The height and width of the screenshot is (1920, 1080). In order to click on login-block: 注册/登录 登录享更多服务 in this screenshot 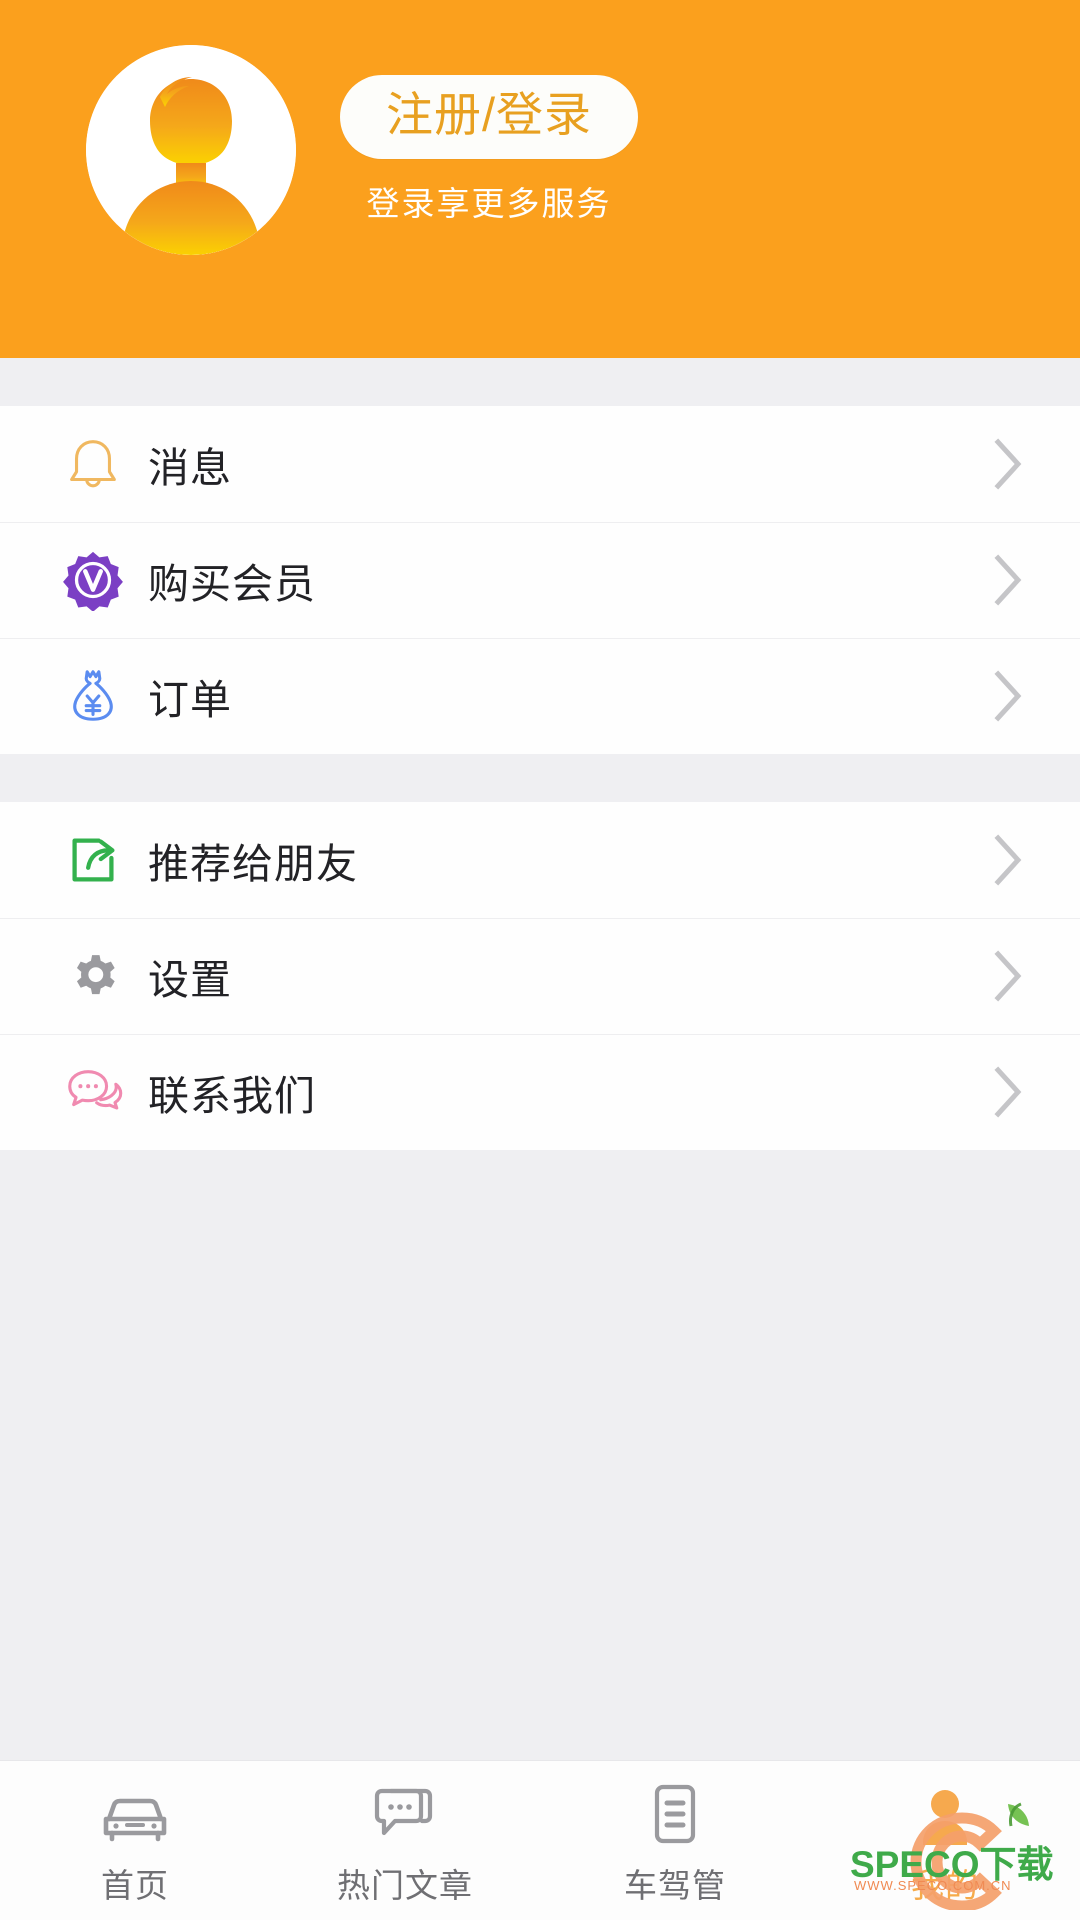, I will do `click(489, 150)`.